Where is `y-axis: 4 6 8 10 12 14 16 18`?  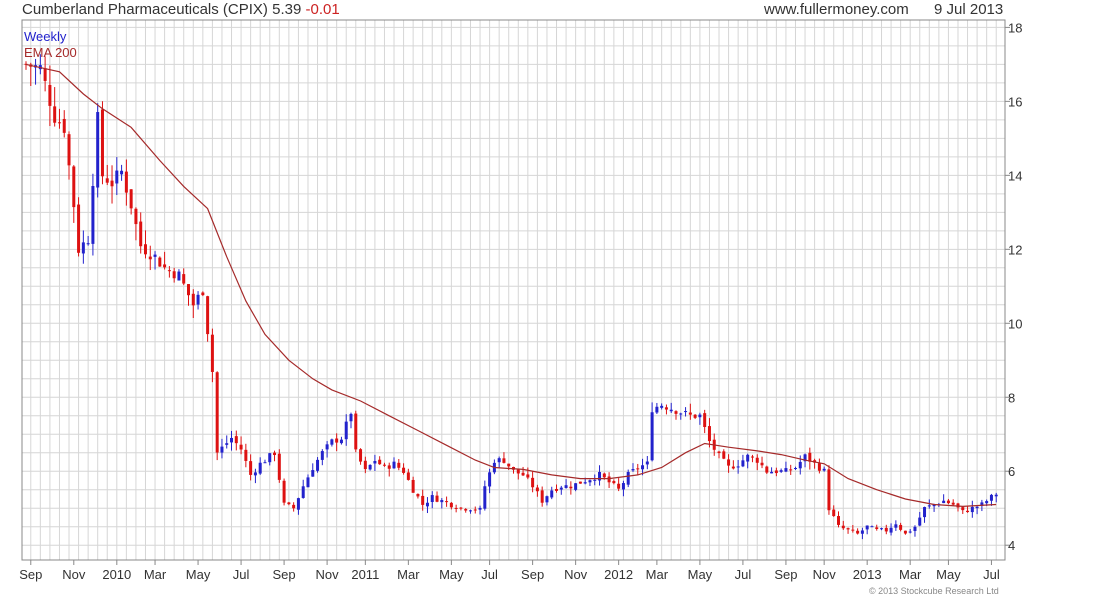
y-axis: 4 6 8 10 12 14 16 18 is located at coordinates (1013, 286).